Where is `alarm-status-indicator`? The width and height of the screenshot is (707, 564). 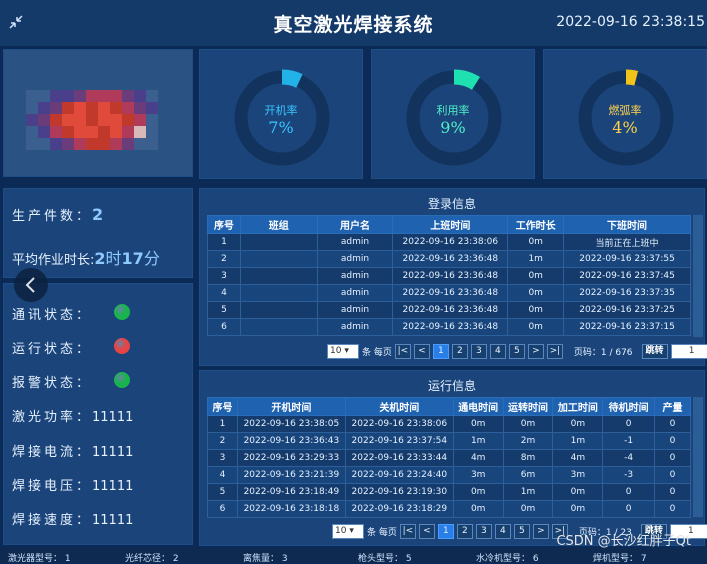
alarm-status-indicator is located at coordinates (122, 380).